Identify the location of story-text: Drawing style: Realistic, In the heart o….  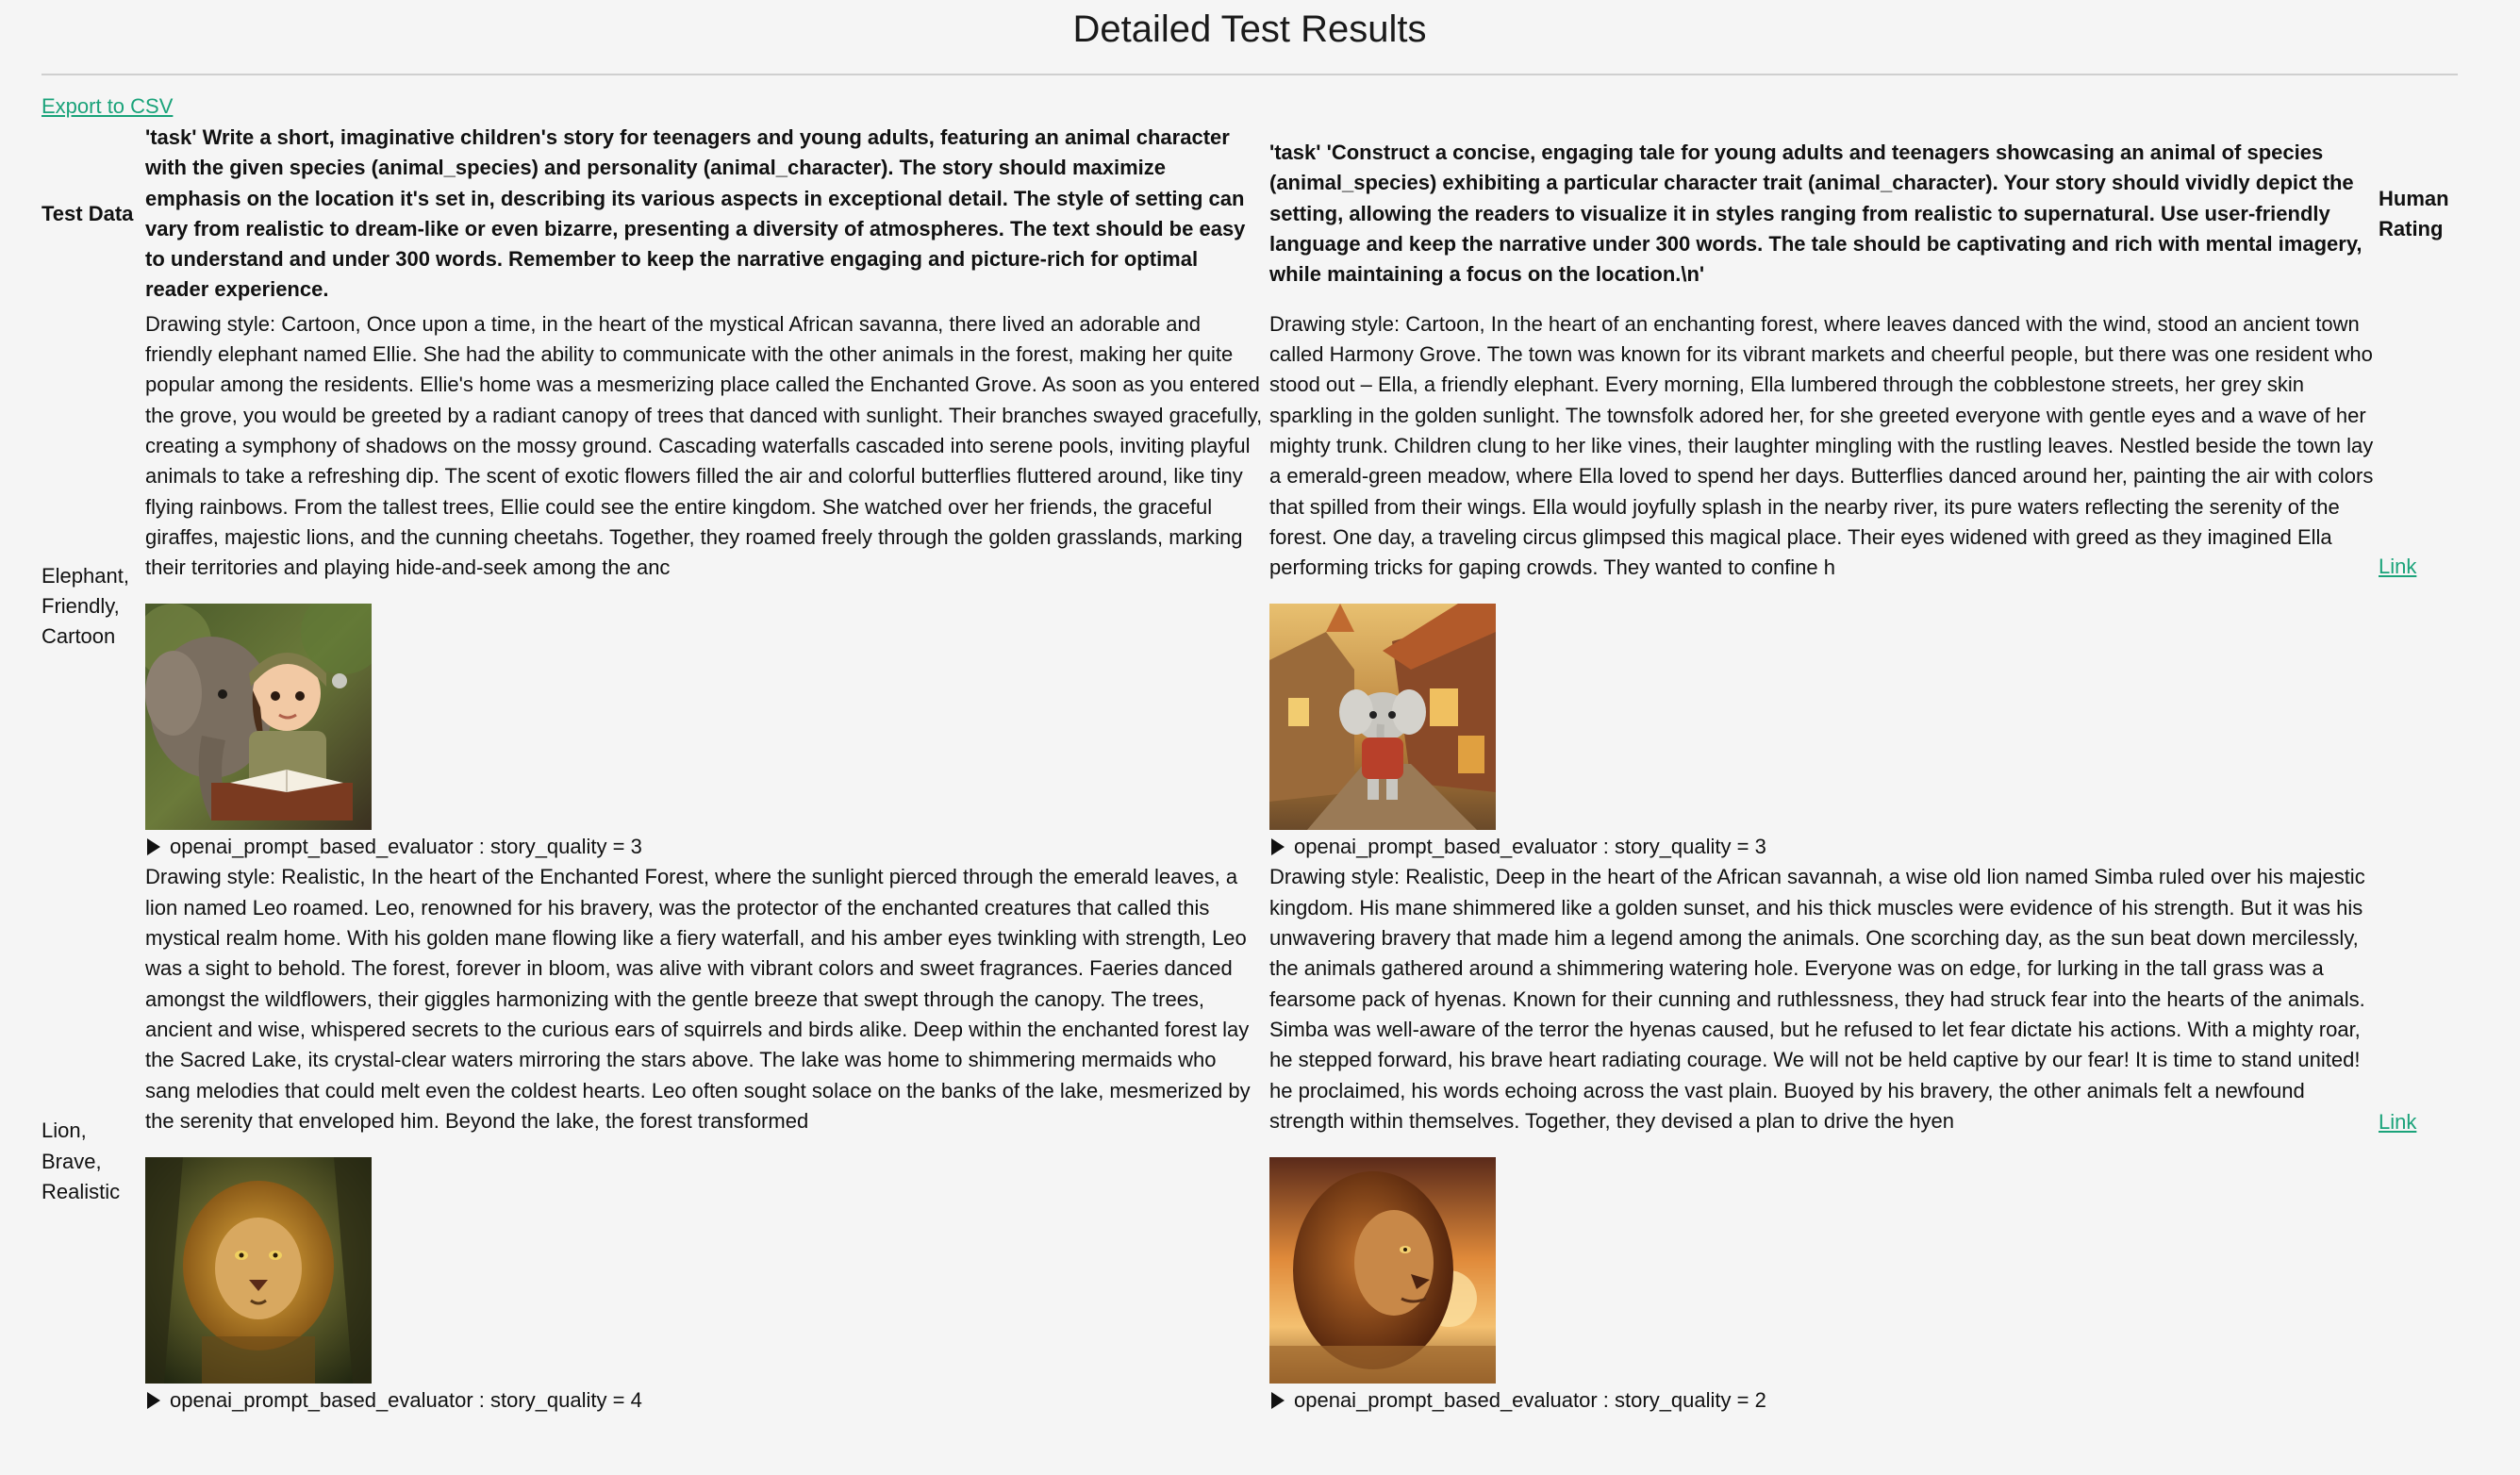
(698, 999).